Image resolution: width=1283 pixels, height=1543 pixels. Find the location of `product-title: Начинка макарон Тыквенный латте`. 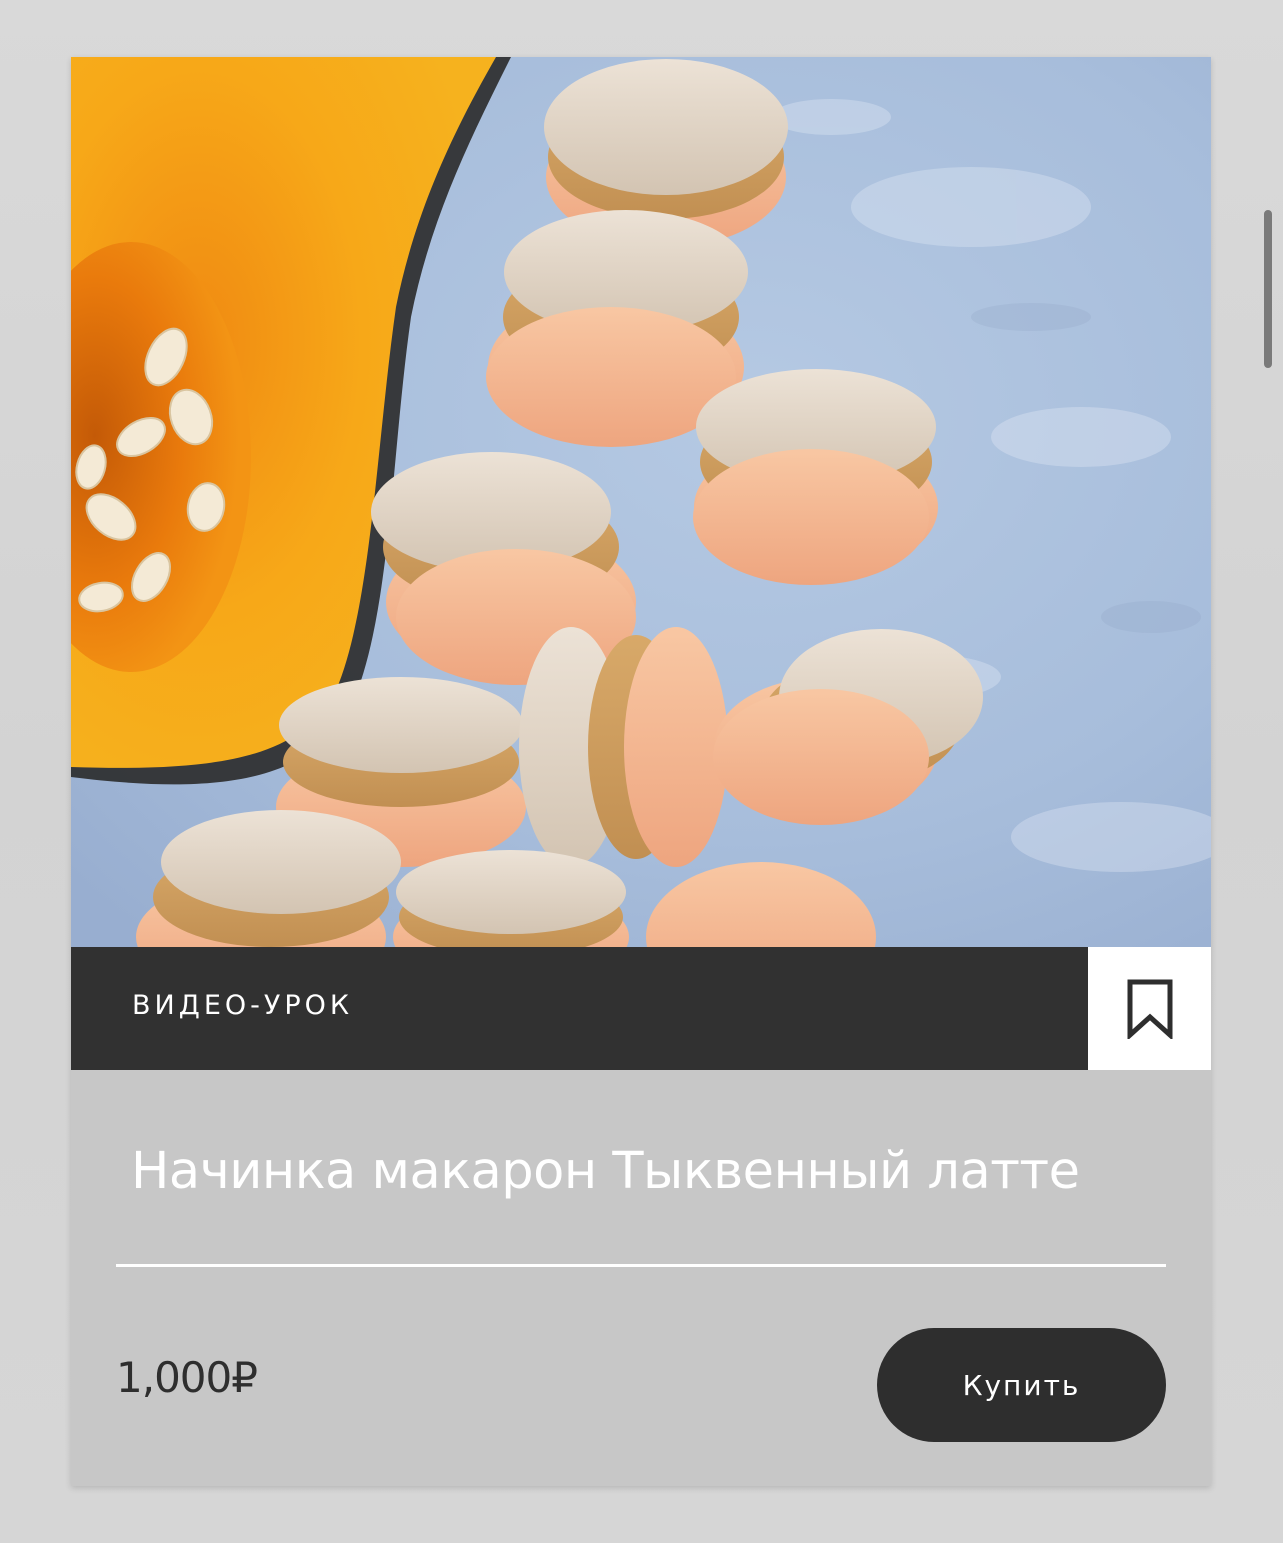

product-title: Начинка макарон Тыквенный латте is located at coordinates (605, 1171).